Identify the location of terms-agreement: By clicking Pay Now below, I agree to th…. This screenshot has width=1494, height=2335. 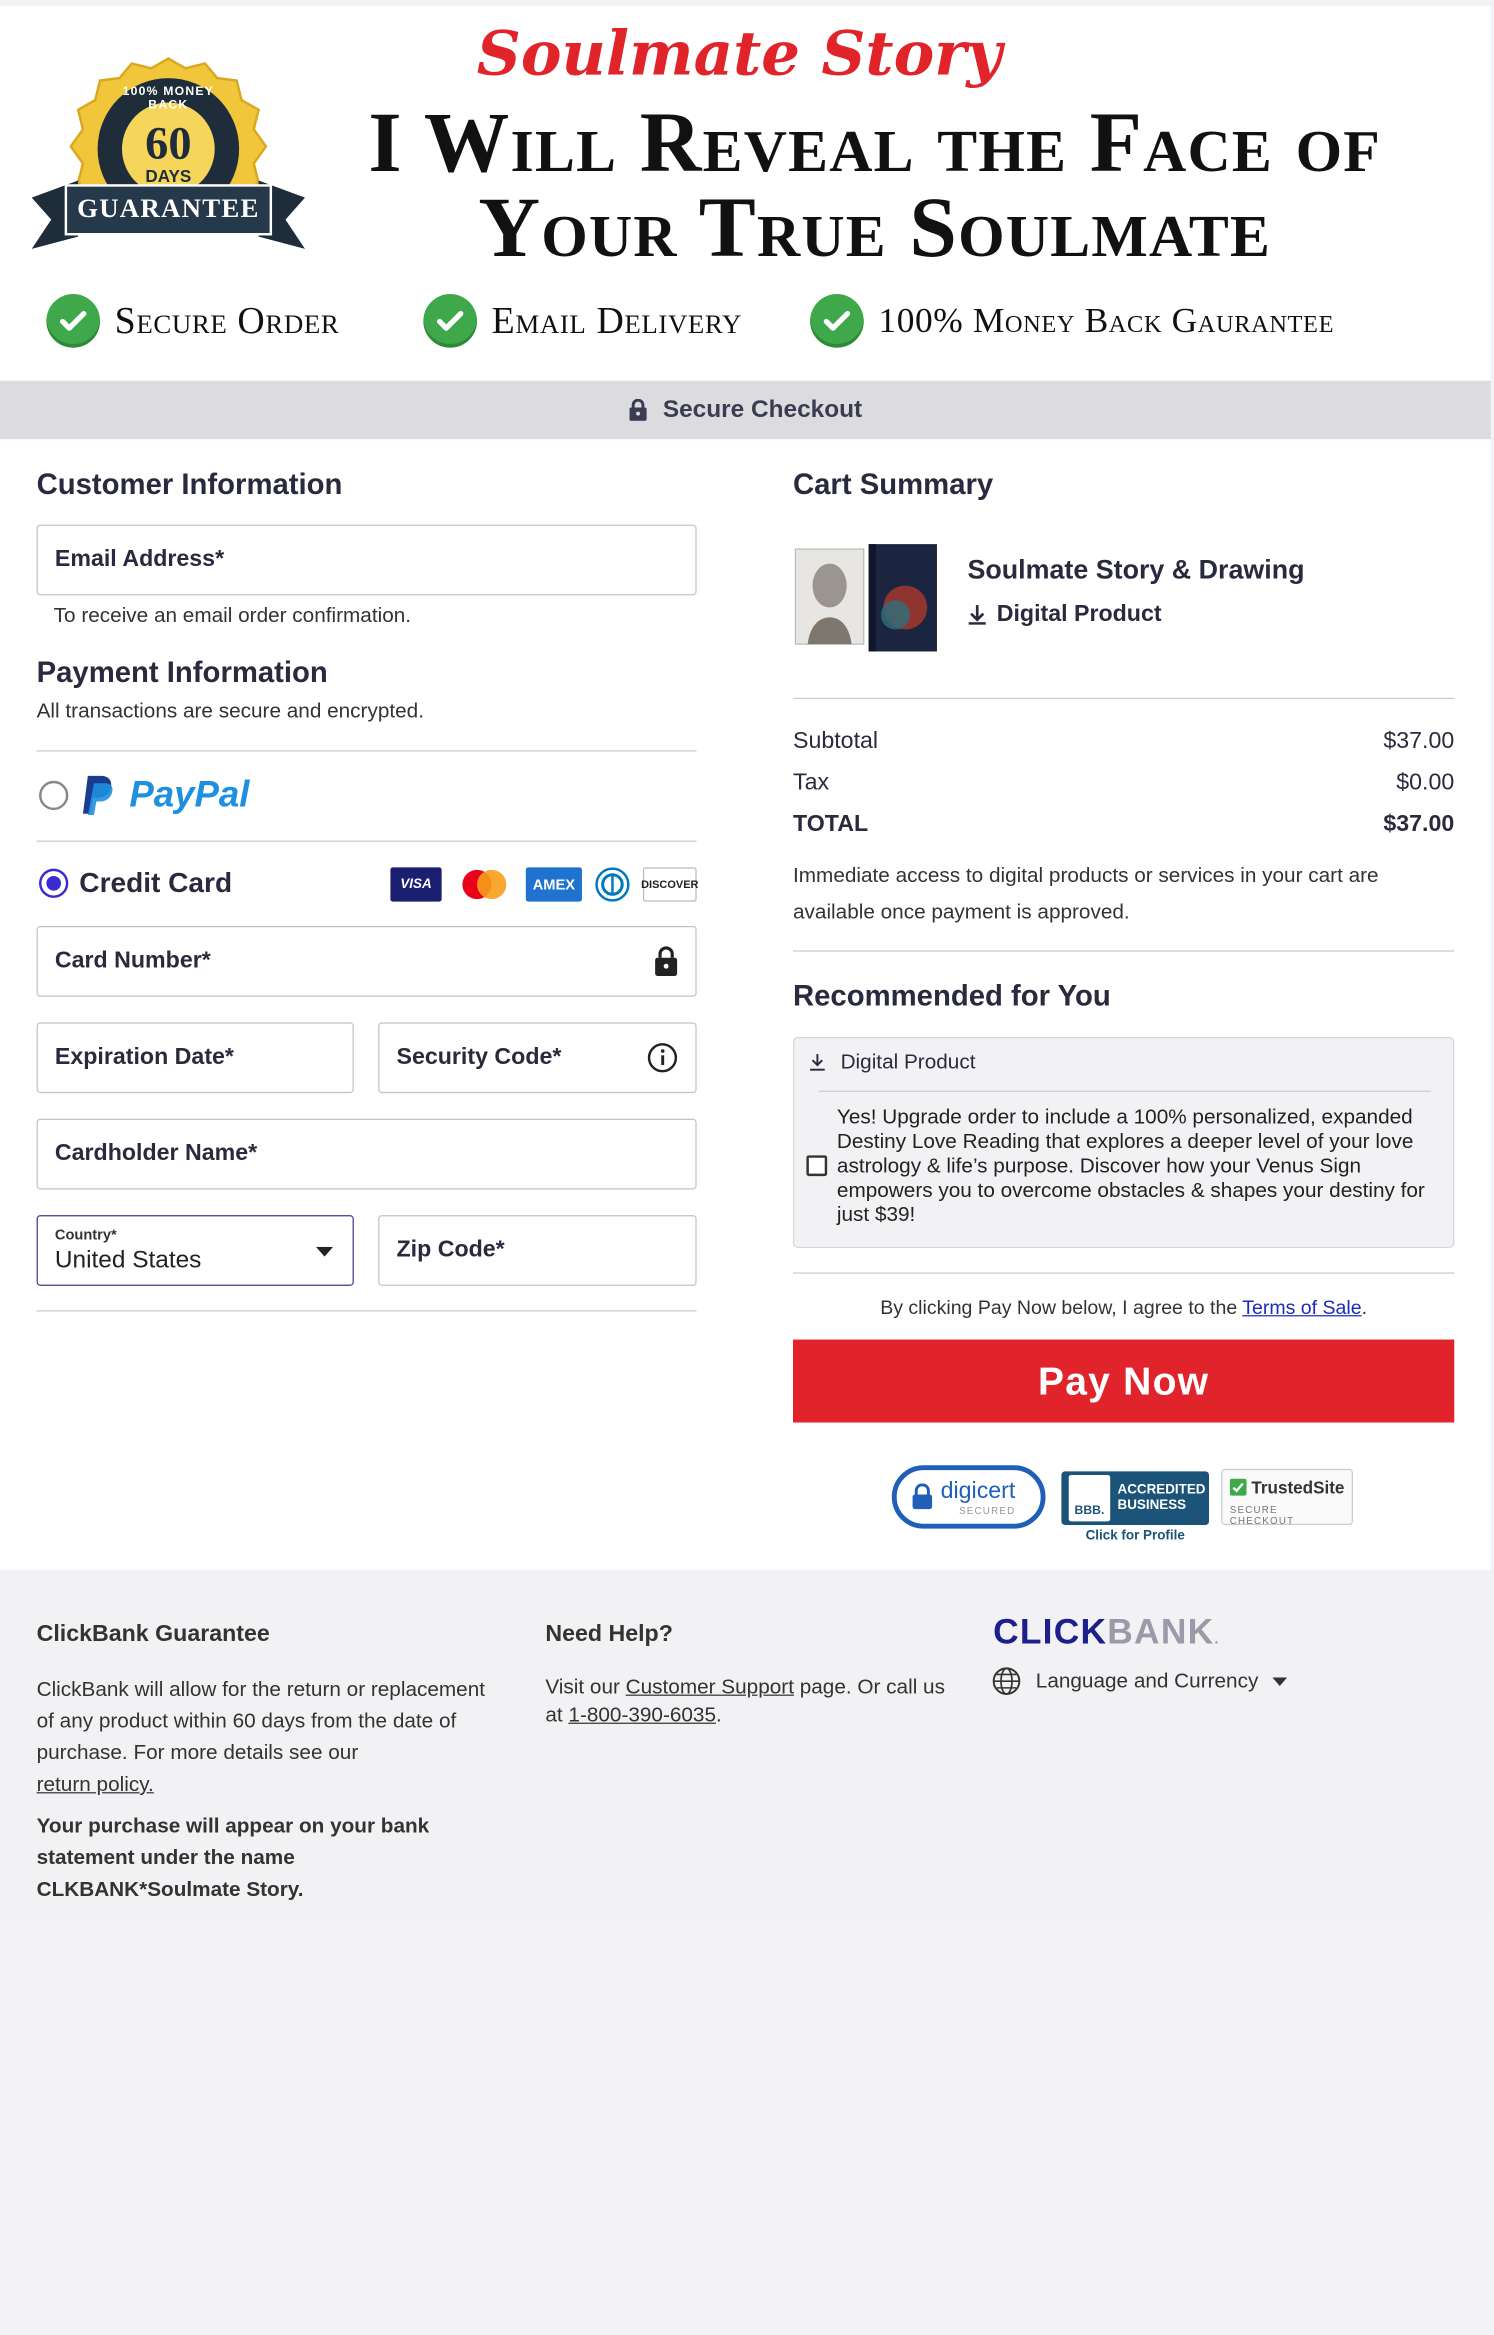
(1123, 1309).